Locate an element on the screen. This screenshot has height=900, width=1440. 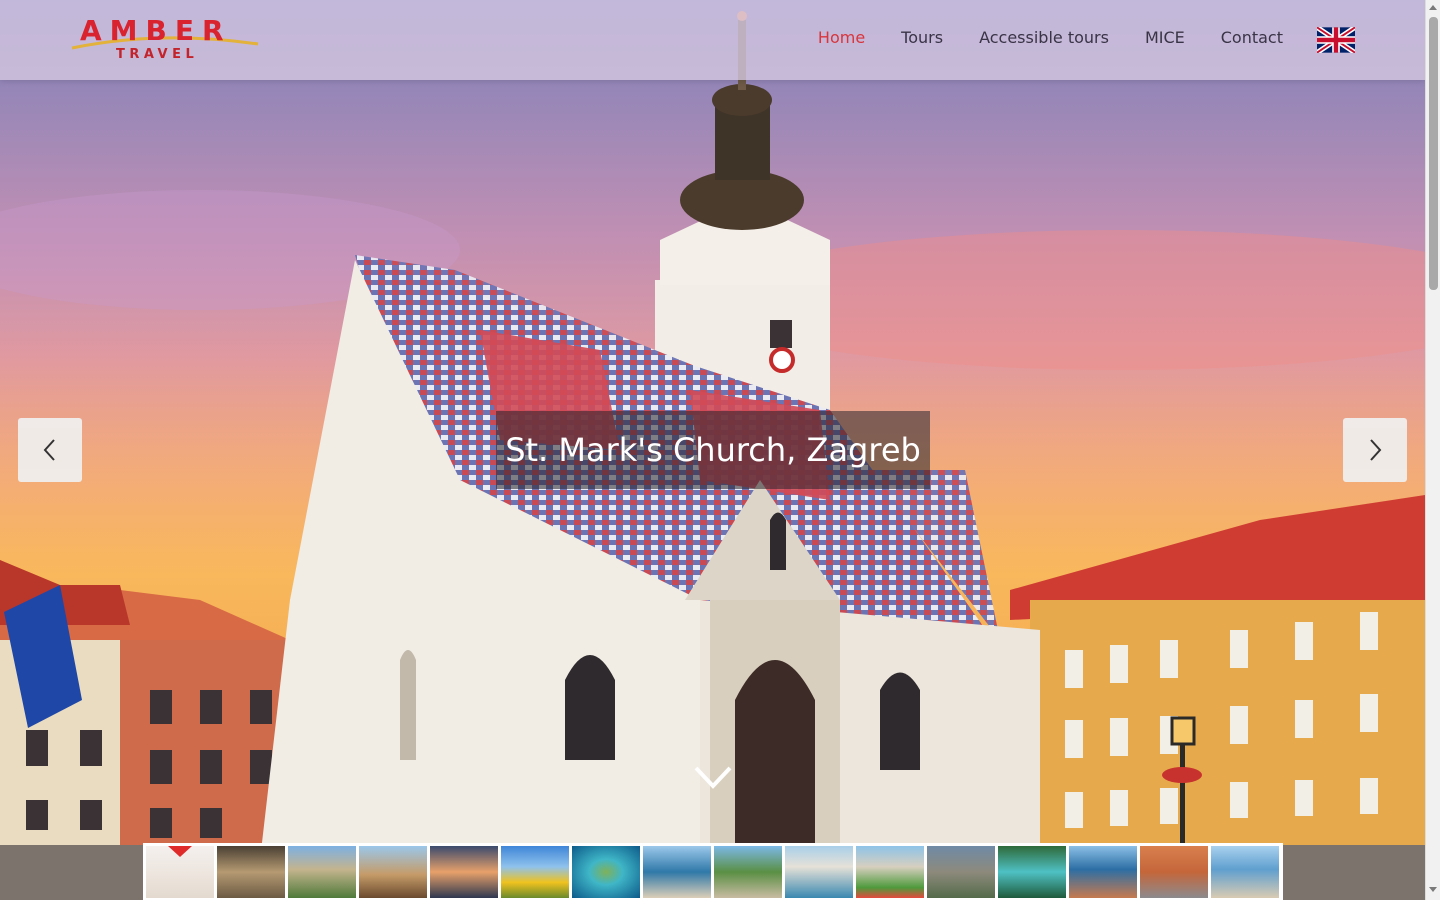
main-navigation: Home Tours Accessible tours MICE Contact is located at coordinates (1050, 37).